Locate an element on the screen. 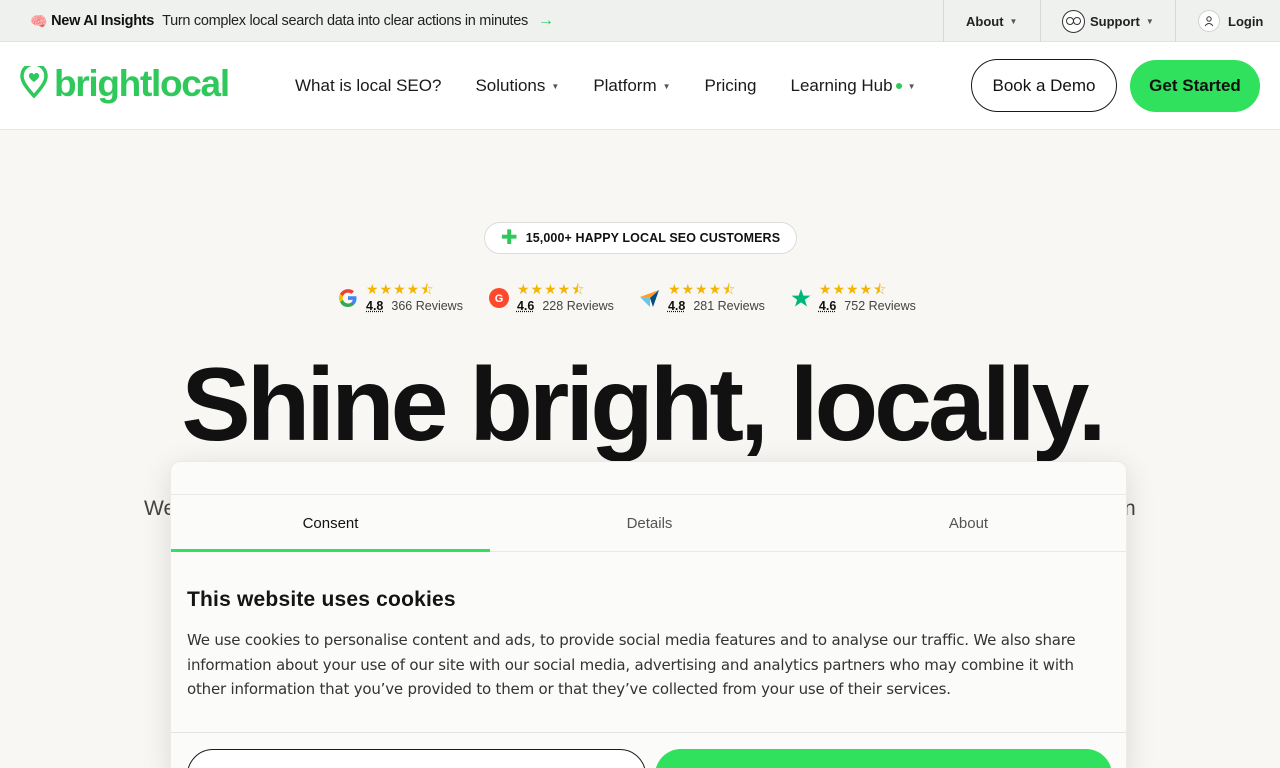 Image resolution: width=1280 pixels, height=768 pixels. hero-headline: Shine bright, locally. is located at coordinates (643, 405).